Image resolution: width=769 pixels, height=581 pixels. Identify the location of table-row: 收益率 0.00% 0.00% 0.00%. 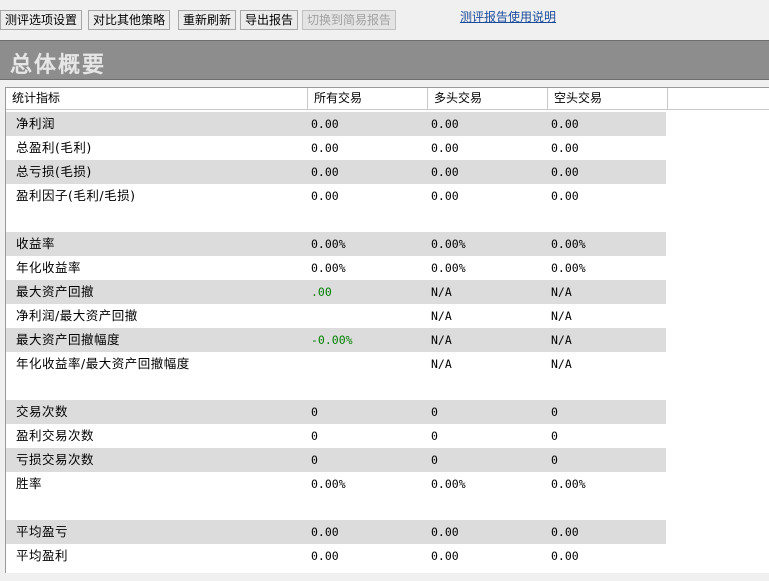
(336, 244).